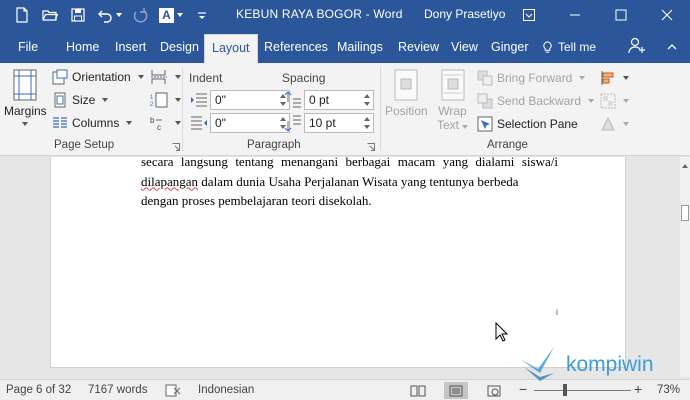  What do you see at coordinates (418, 47) in the screenshot?
I see `tab-review: Review` at bounding box center [418, 47].